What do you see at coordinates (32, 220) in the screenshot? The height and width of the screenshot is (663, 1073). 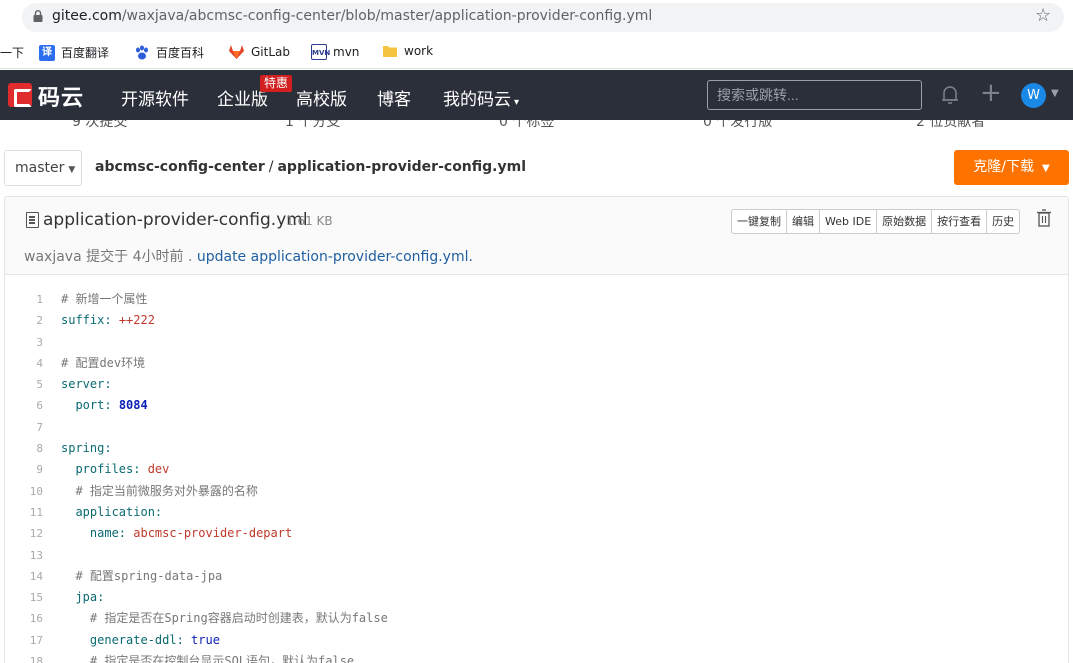 I see `file-icon` at bounding box center [32, 220].